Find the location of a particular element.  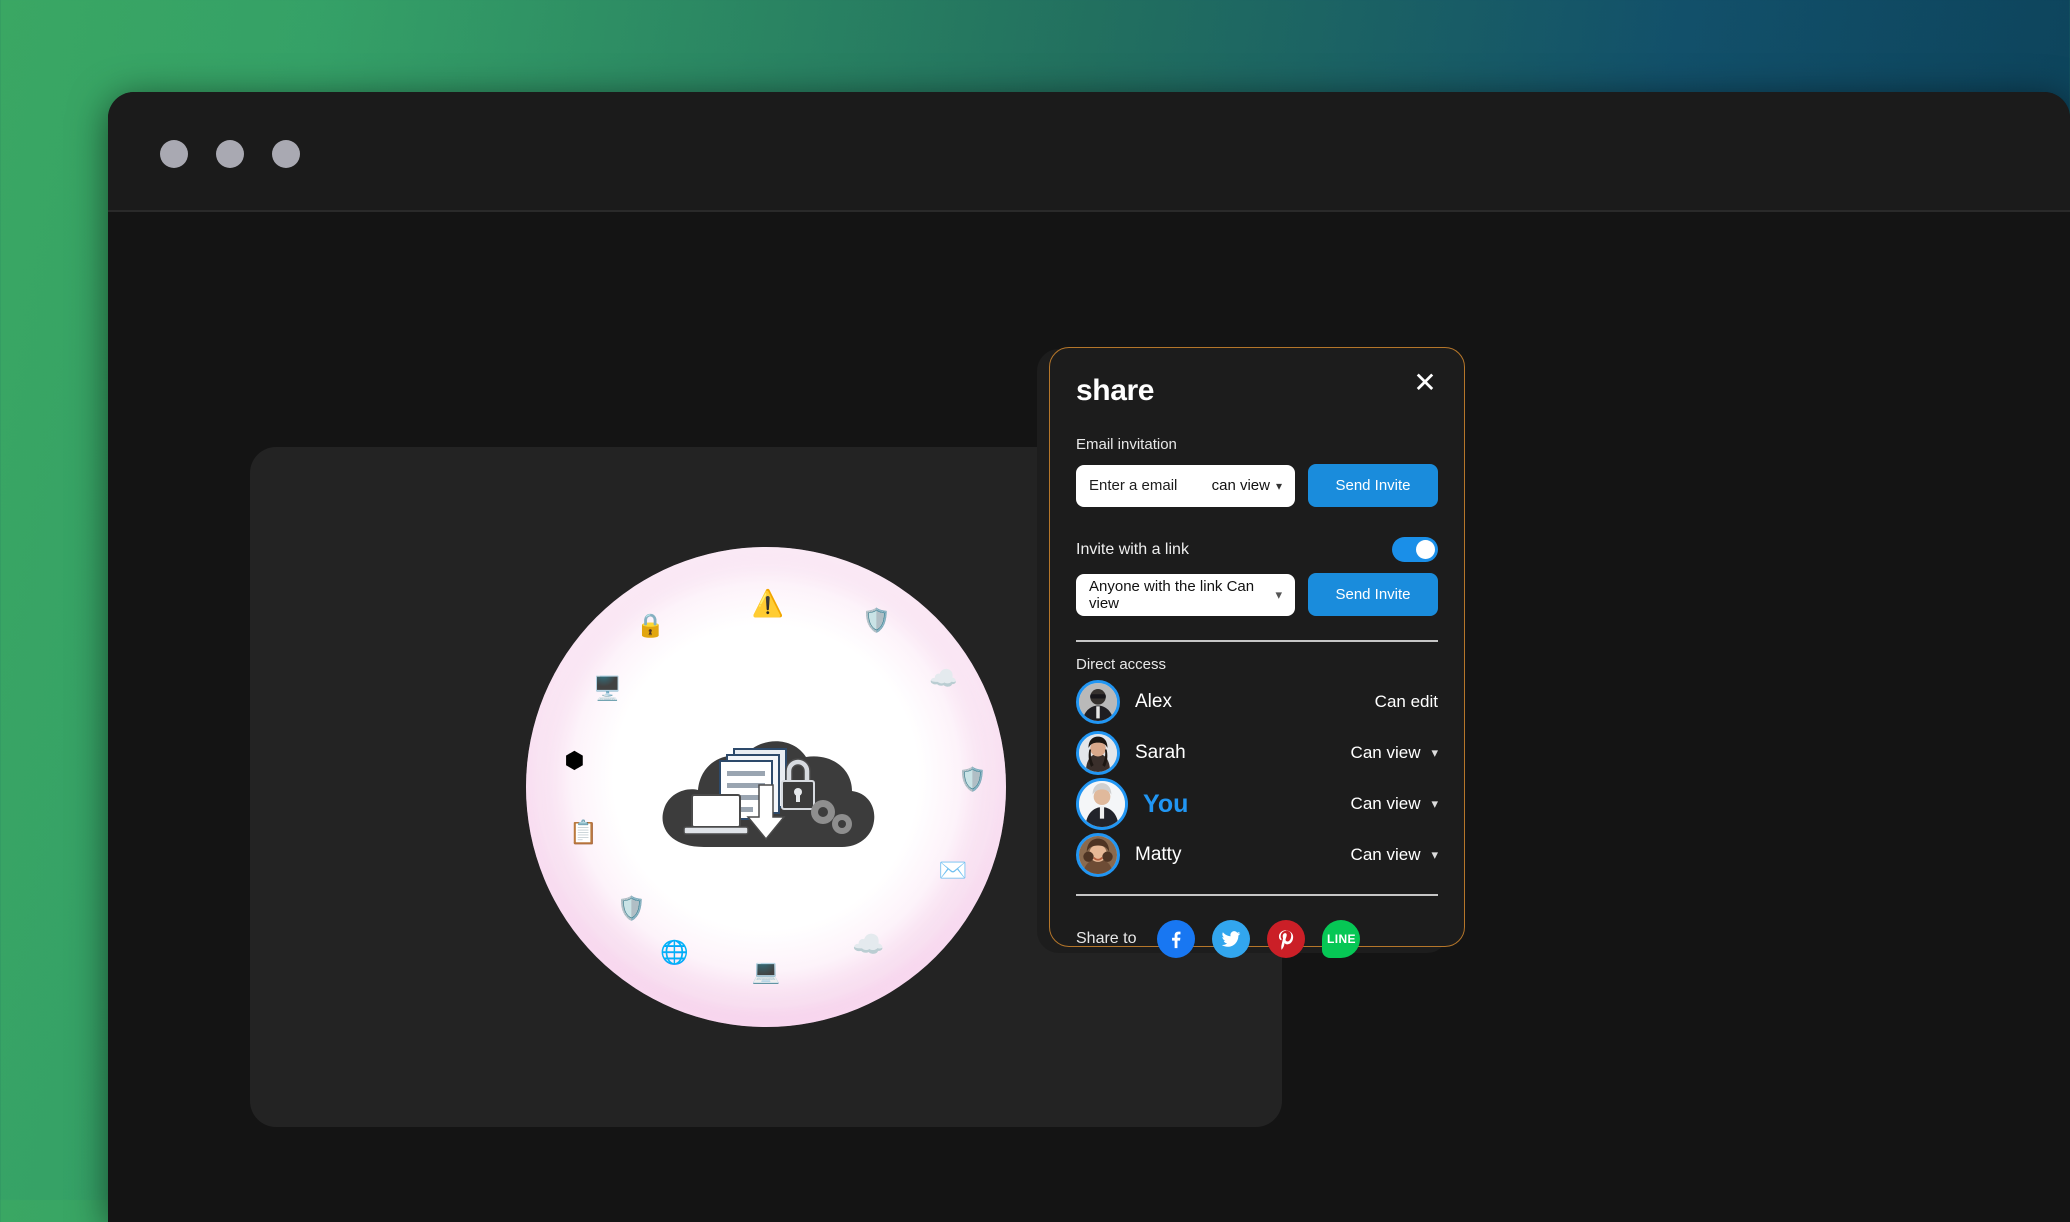

link-permission-value: Anyone with the link Can view is located at coordinates (1172, 594).